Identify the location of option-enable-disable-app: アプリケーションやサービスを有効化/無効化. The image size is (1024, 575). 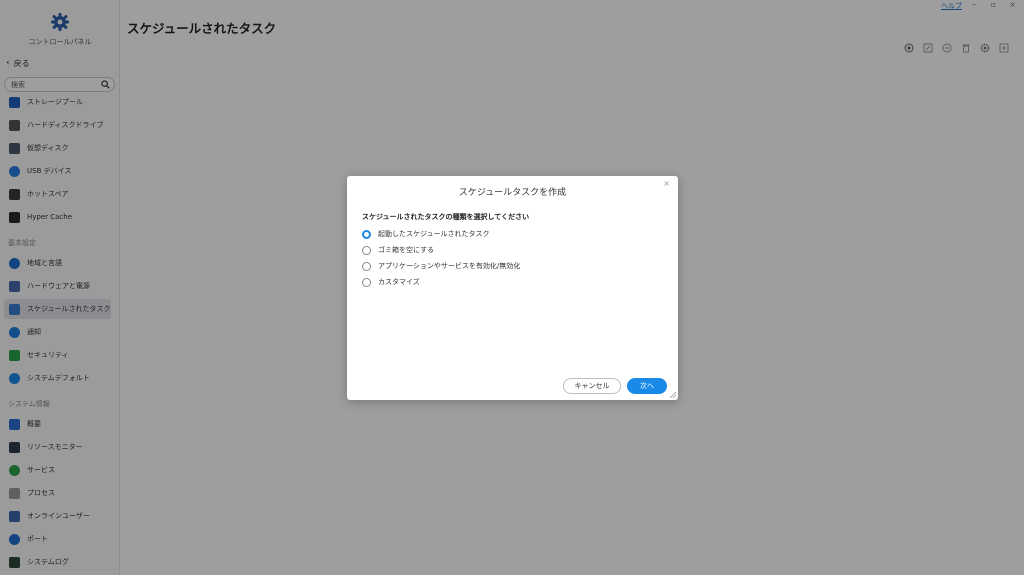
(441, 266).